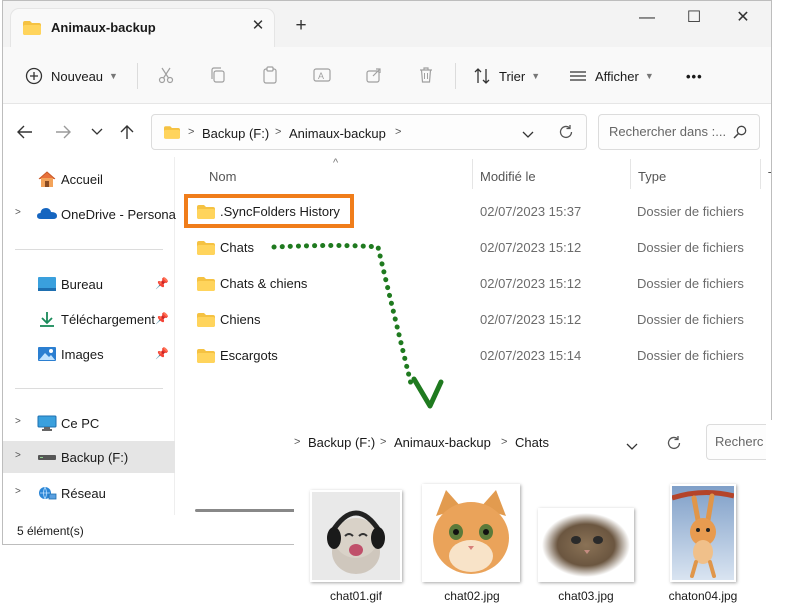 The width and height of the screenshot is (810, 610). Describe the element at coordinates (47, 457) in the screenshot. I see `drive-icon` at that location.